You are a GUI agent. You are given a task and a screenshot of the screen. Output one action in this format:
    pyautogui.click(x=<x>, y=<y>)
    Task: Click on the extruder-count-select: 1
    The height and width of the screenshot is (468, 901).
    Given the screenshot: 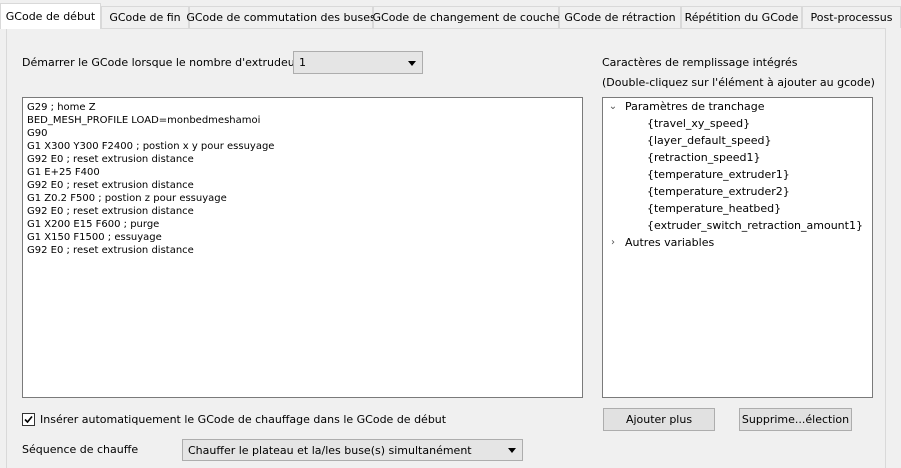 What is the action you would take?
    pyautogui.click(x=358, y=62)
    